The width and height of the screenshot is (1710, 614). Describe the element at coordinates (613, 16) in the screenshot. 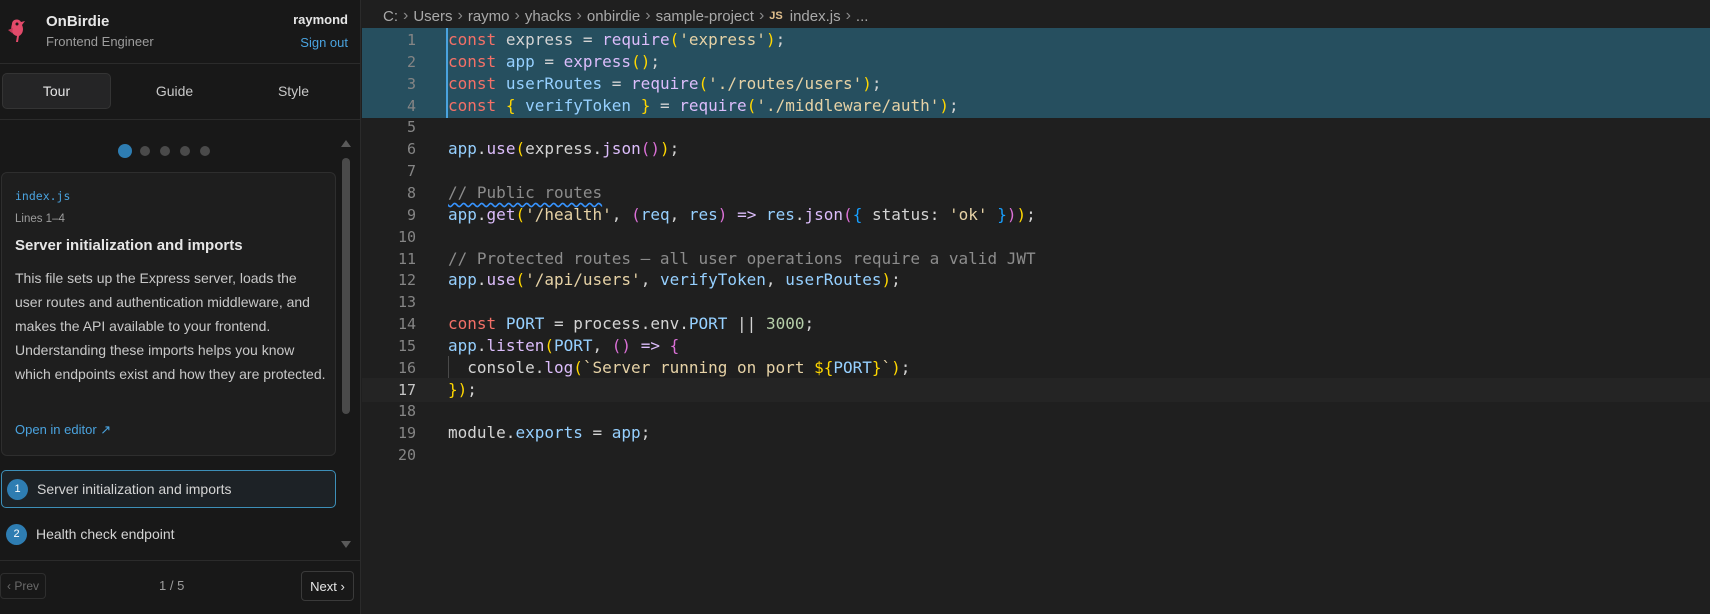

I see `breadcrumb-item: onbirdie` at that location.